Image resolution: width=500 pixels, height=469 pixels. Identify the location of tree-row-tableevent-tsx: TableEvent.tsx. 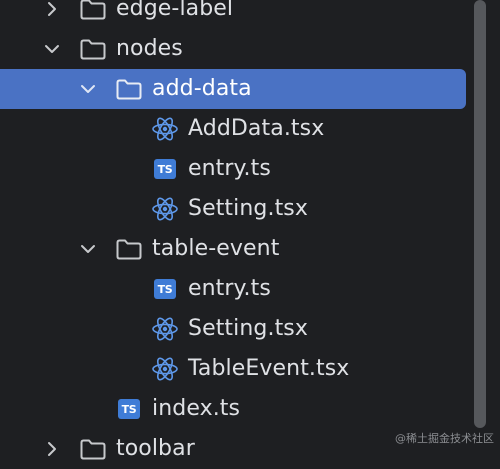
(234, 369).